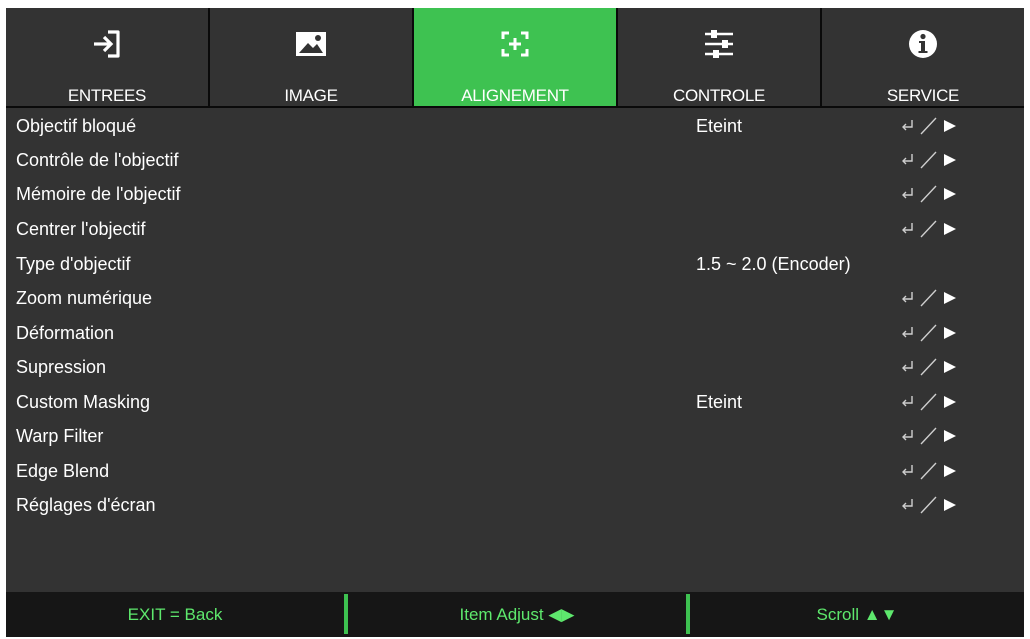 Image resolution: width=1030 pixels, height=639 pixels. I want to click on tab-alignement: ALIGNEMENT, so click(516, 57).